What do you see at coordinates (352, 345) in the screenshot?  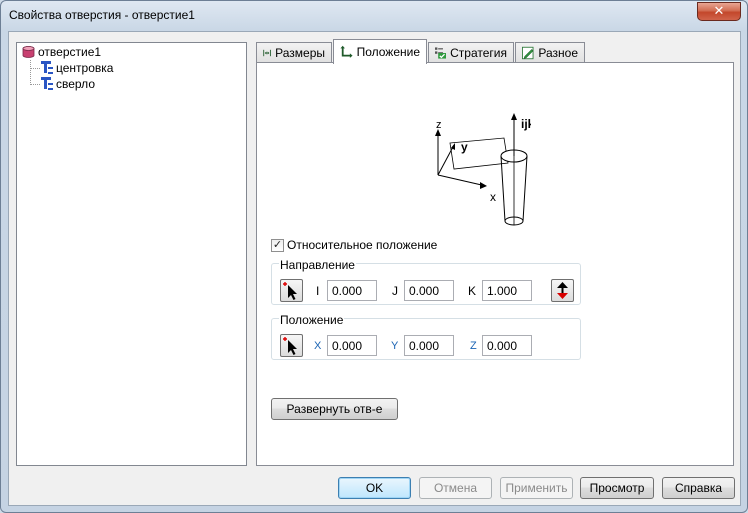 I see `x-input` at bounding box center [352, 345].